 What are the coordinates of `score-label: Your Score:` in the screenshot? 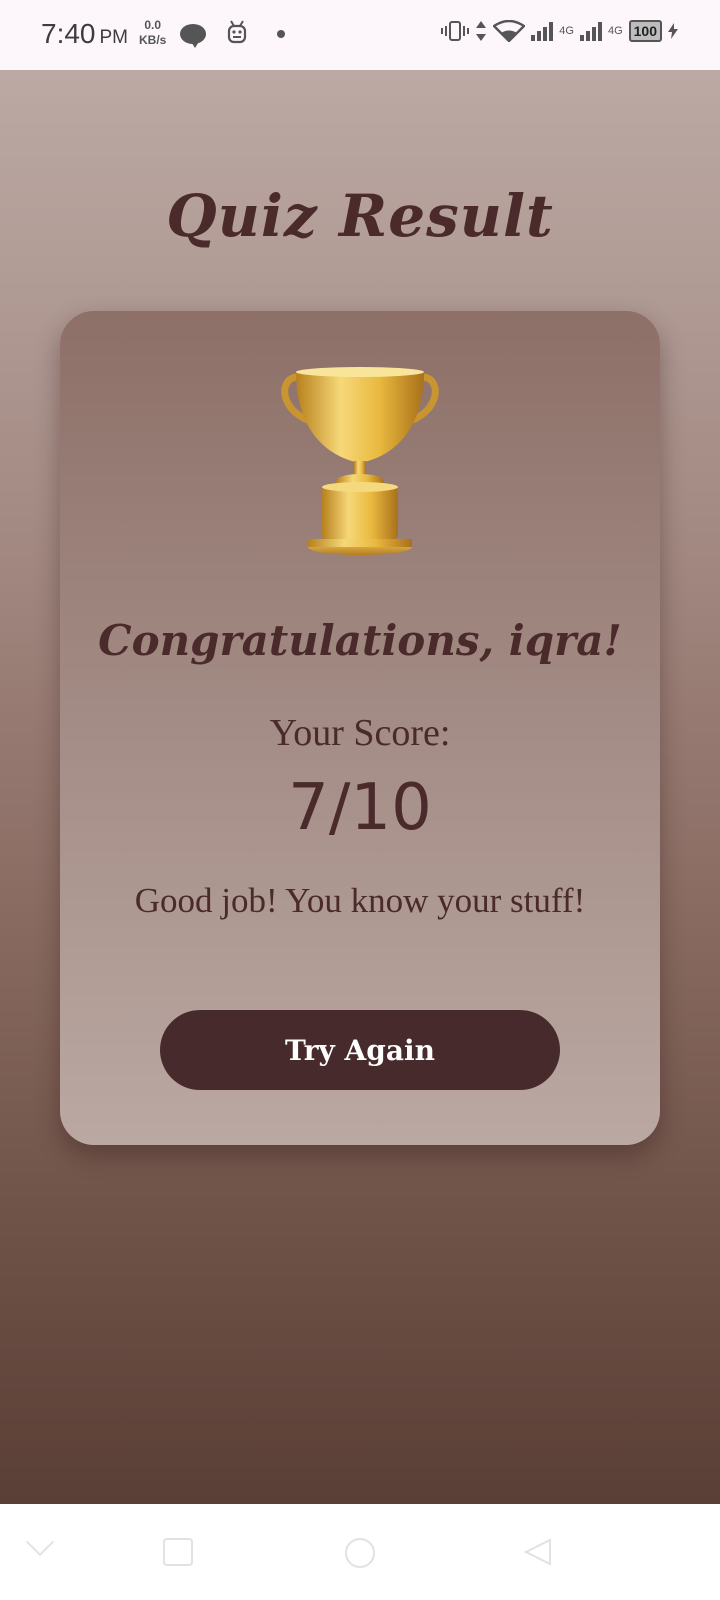 It's located at (360, 733).